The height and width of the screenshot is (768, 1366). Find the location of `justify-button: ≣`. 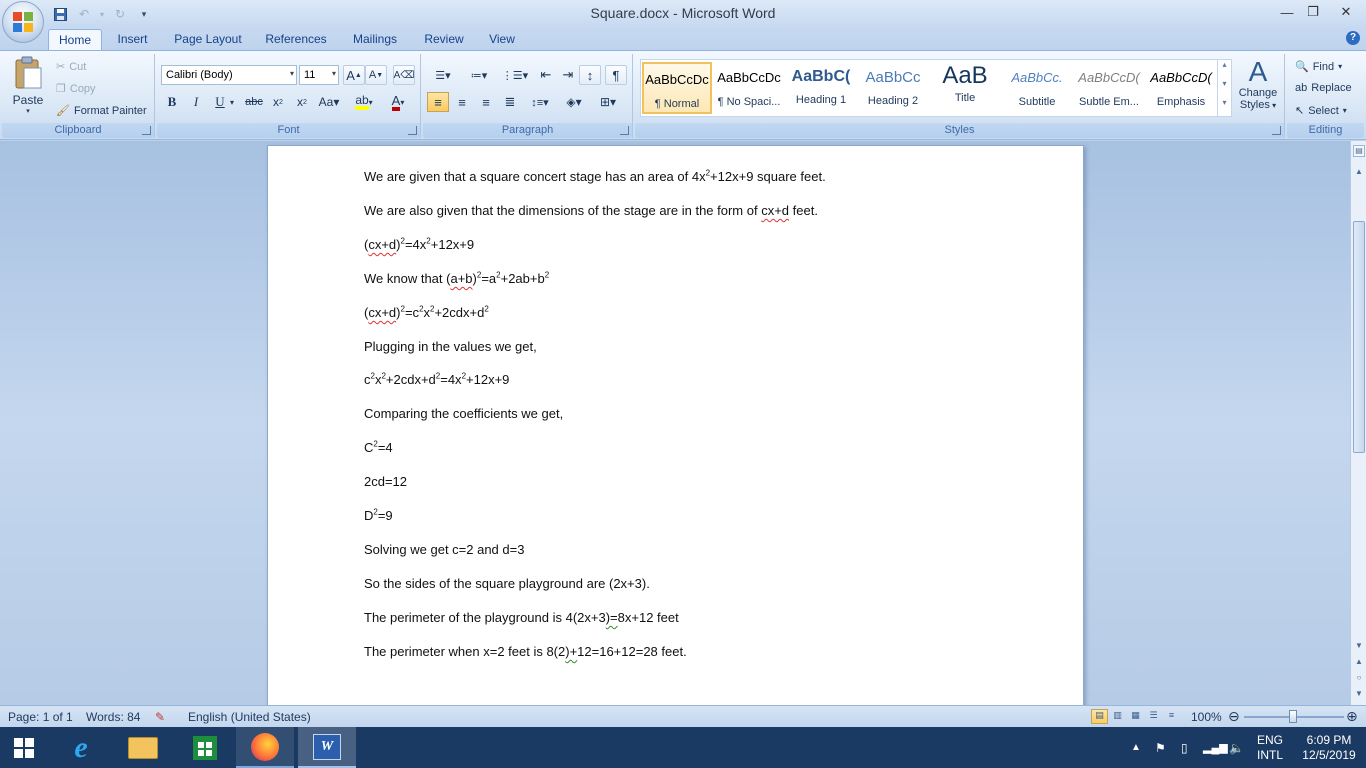

justify-button: ≣ is located at coordinates (510, 102).